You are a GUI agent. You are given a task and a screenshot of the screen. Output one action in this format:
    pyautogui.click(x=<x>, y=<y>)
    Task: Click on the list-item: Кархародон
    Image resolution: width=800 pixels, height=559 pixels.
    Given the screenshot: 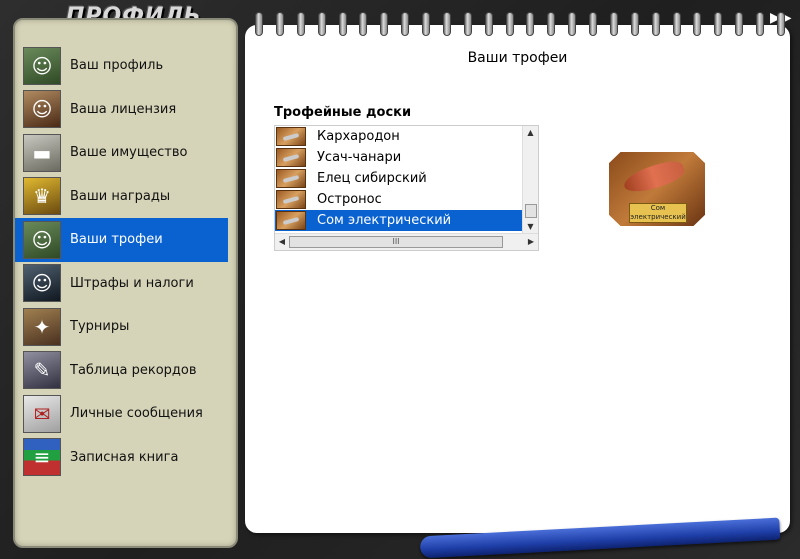 What is the action you would take?
    pyautogui.click(x=399, y=136)
    